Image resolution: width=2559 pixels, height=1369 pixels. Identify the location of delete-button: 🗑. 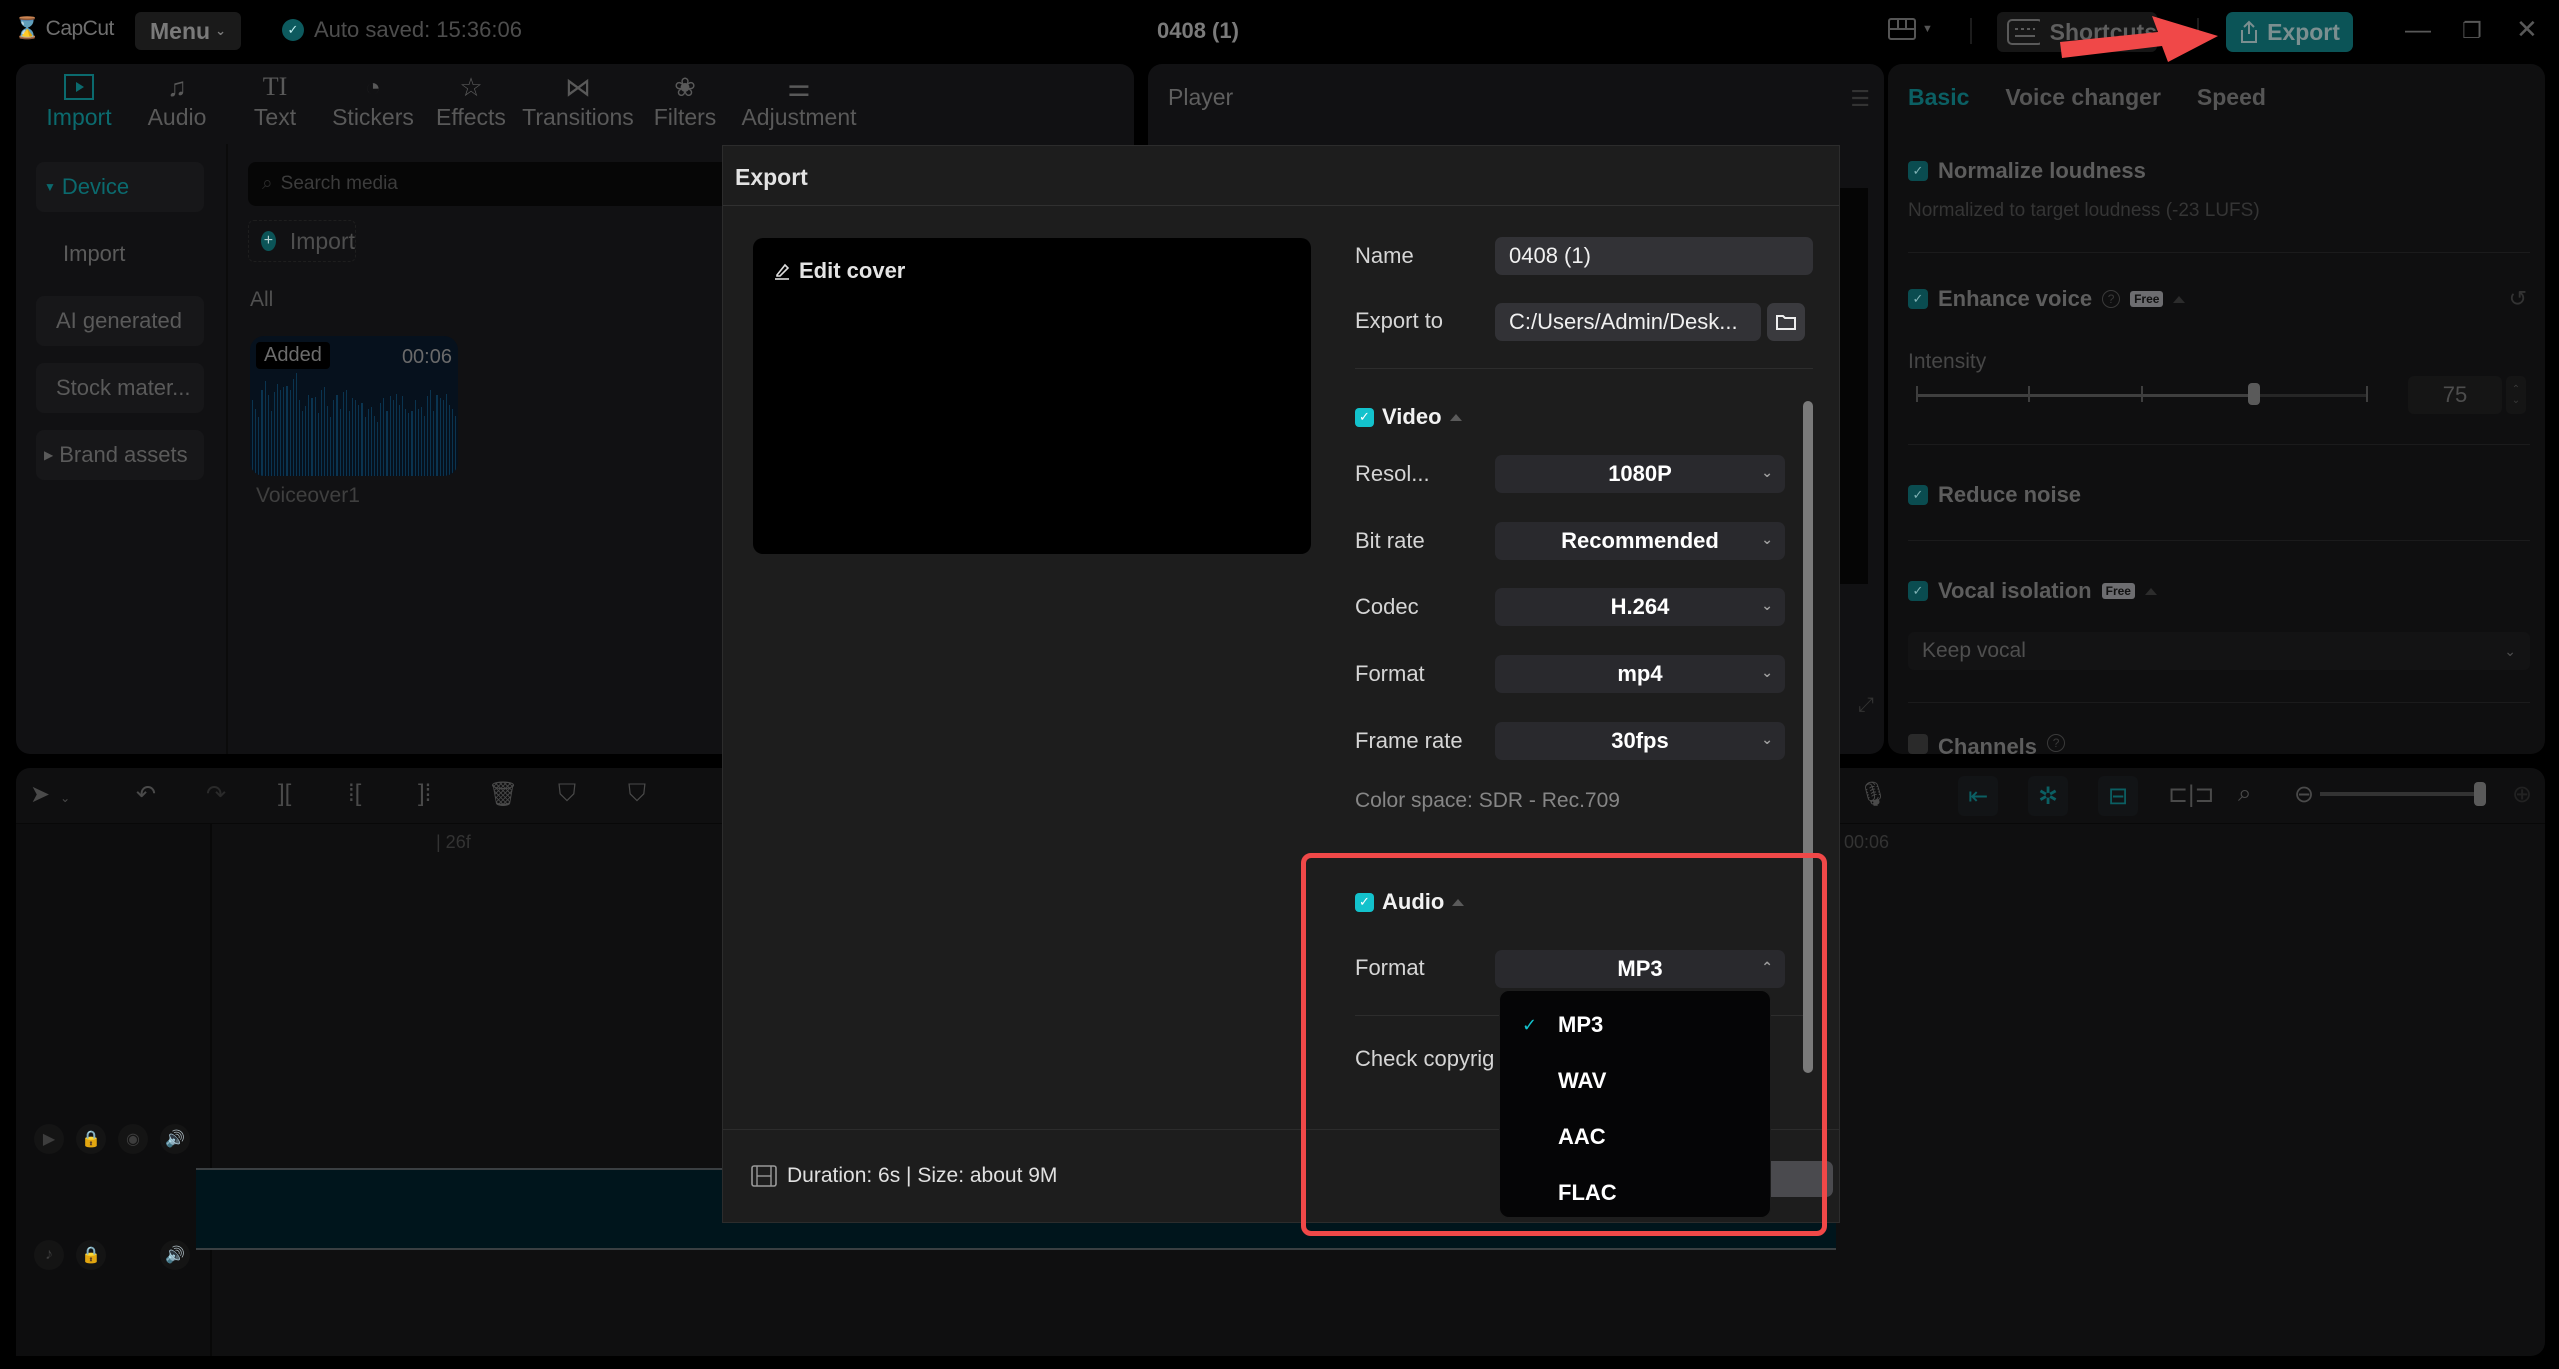
(503, 794).